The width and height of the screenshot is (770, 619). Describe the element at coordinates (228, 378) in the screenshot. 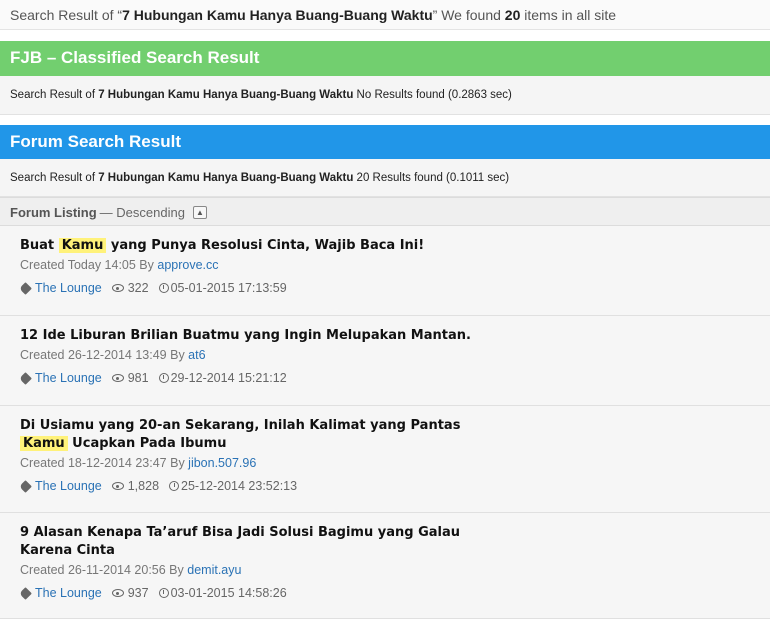

I see `last-post-time: 29-12-2014 15:21:12` at that location.